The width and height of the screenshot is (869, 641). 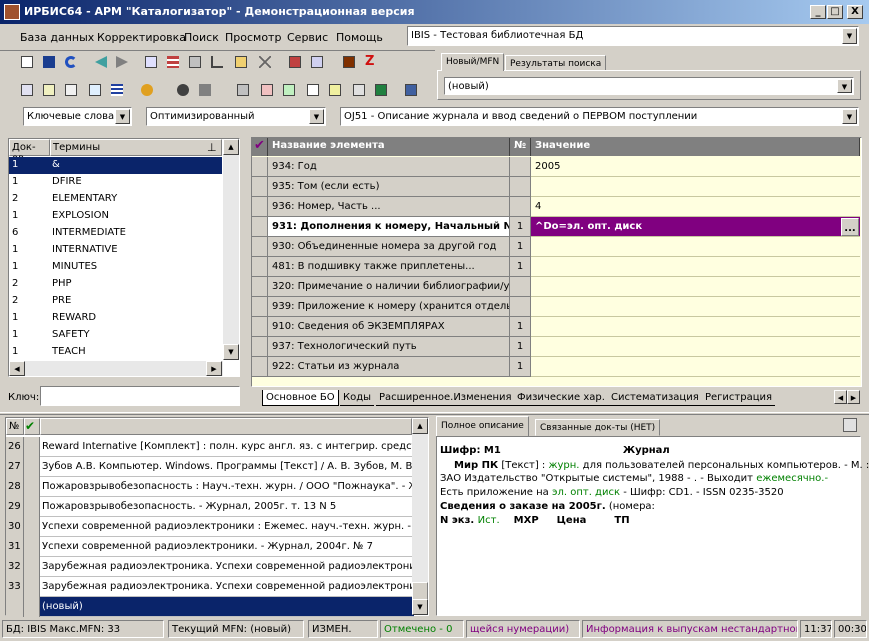 I want to click on element-value: 4, so click(x=695, y=207).